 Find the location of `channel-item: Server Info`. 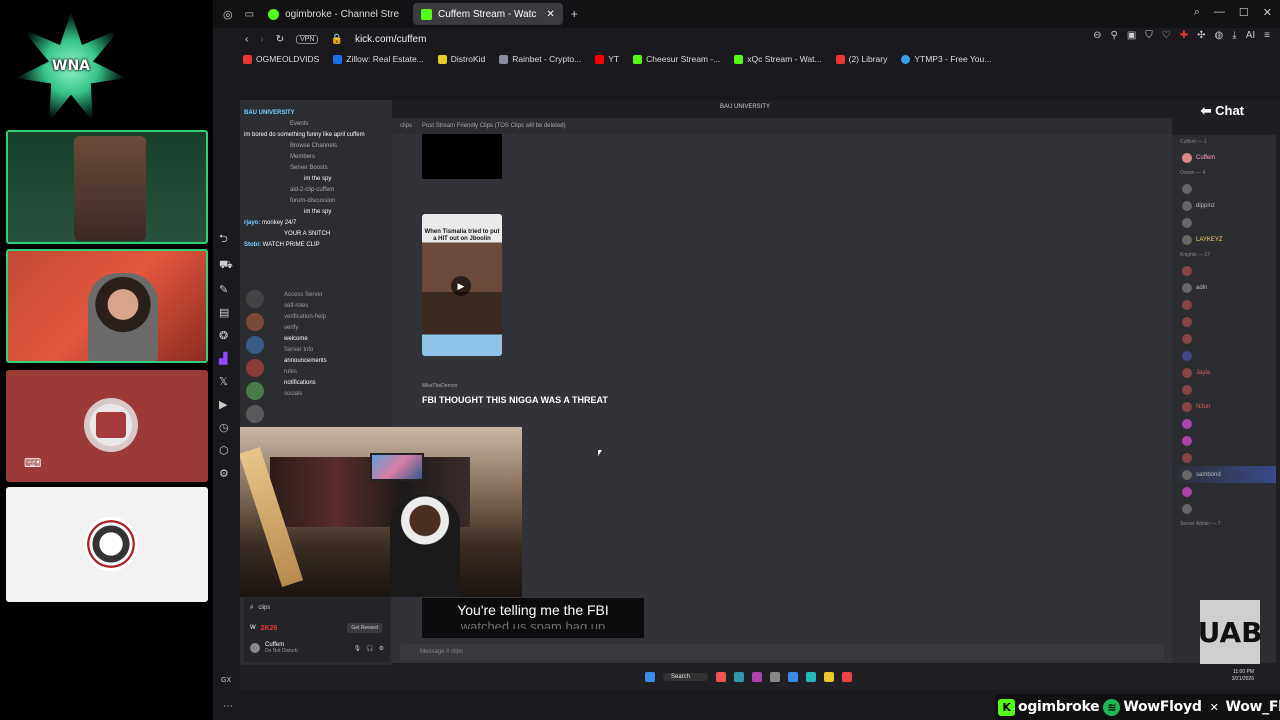

channel-item: Server Info is located at coordinates (317, 350).